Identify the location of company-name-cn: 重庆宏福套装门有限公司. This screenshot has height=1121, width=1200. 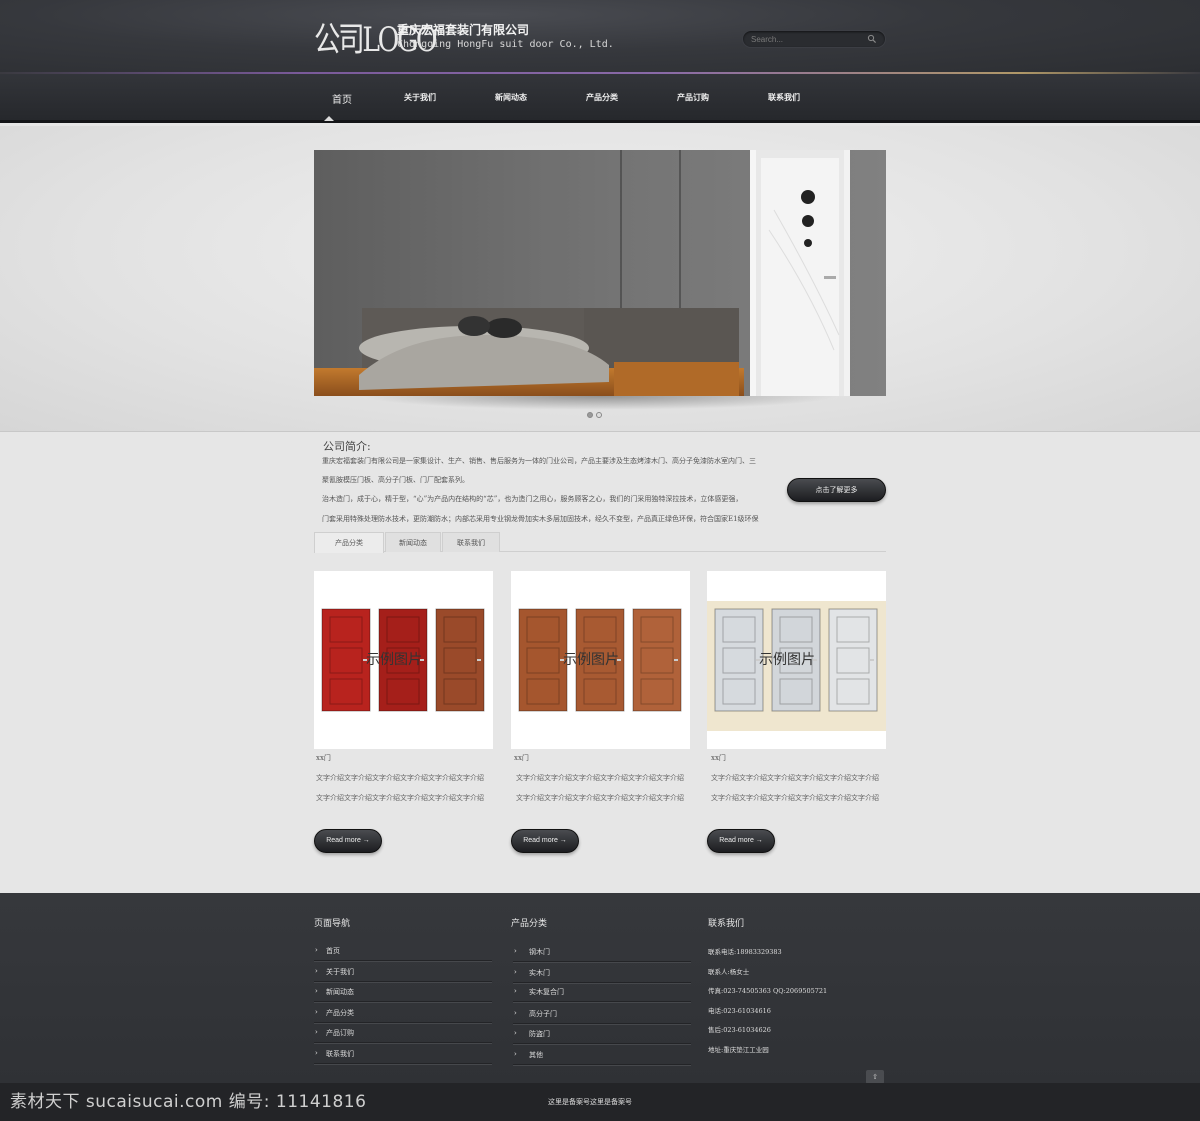
(463, 30).